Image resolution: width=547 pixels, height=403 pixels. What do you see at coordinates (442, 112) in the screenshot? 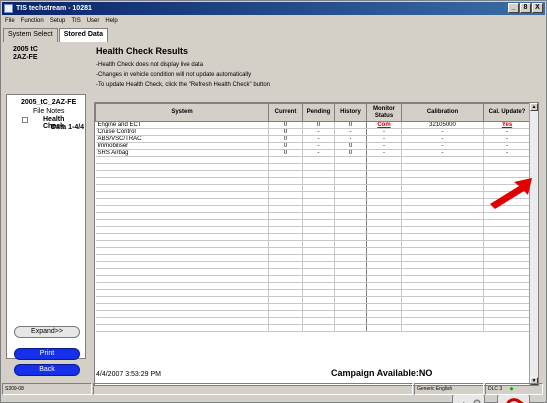
I see `col-header-calibration: Calibration` at bounding box center [442, 112].